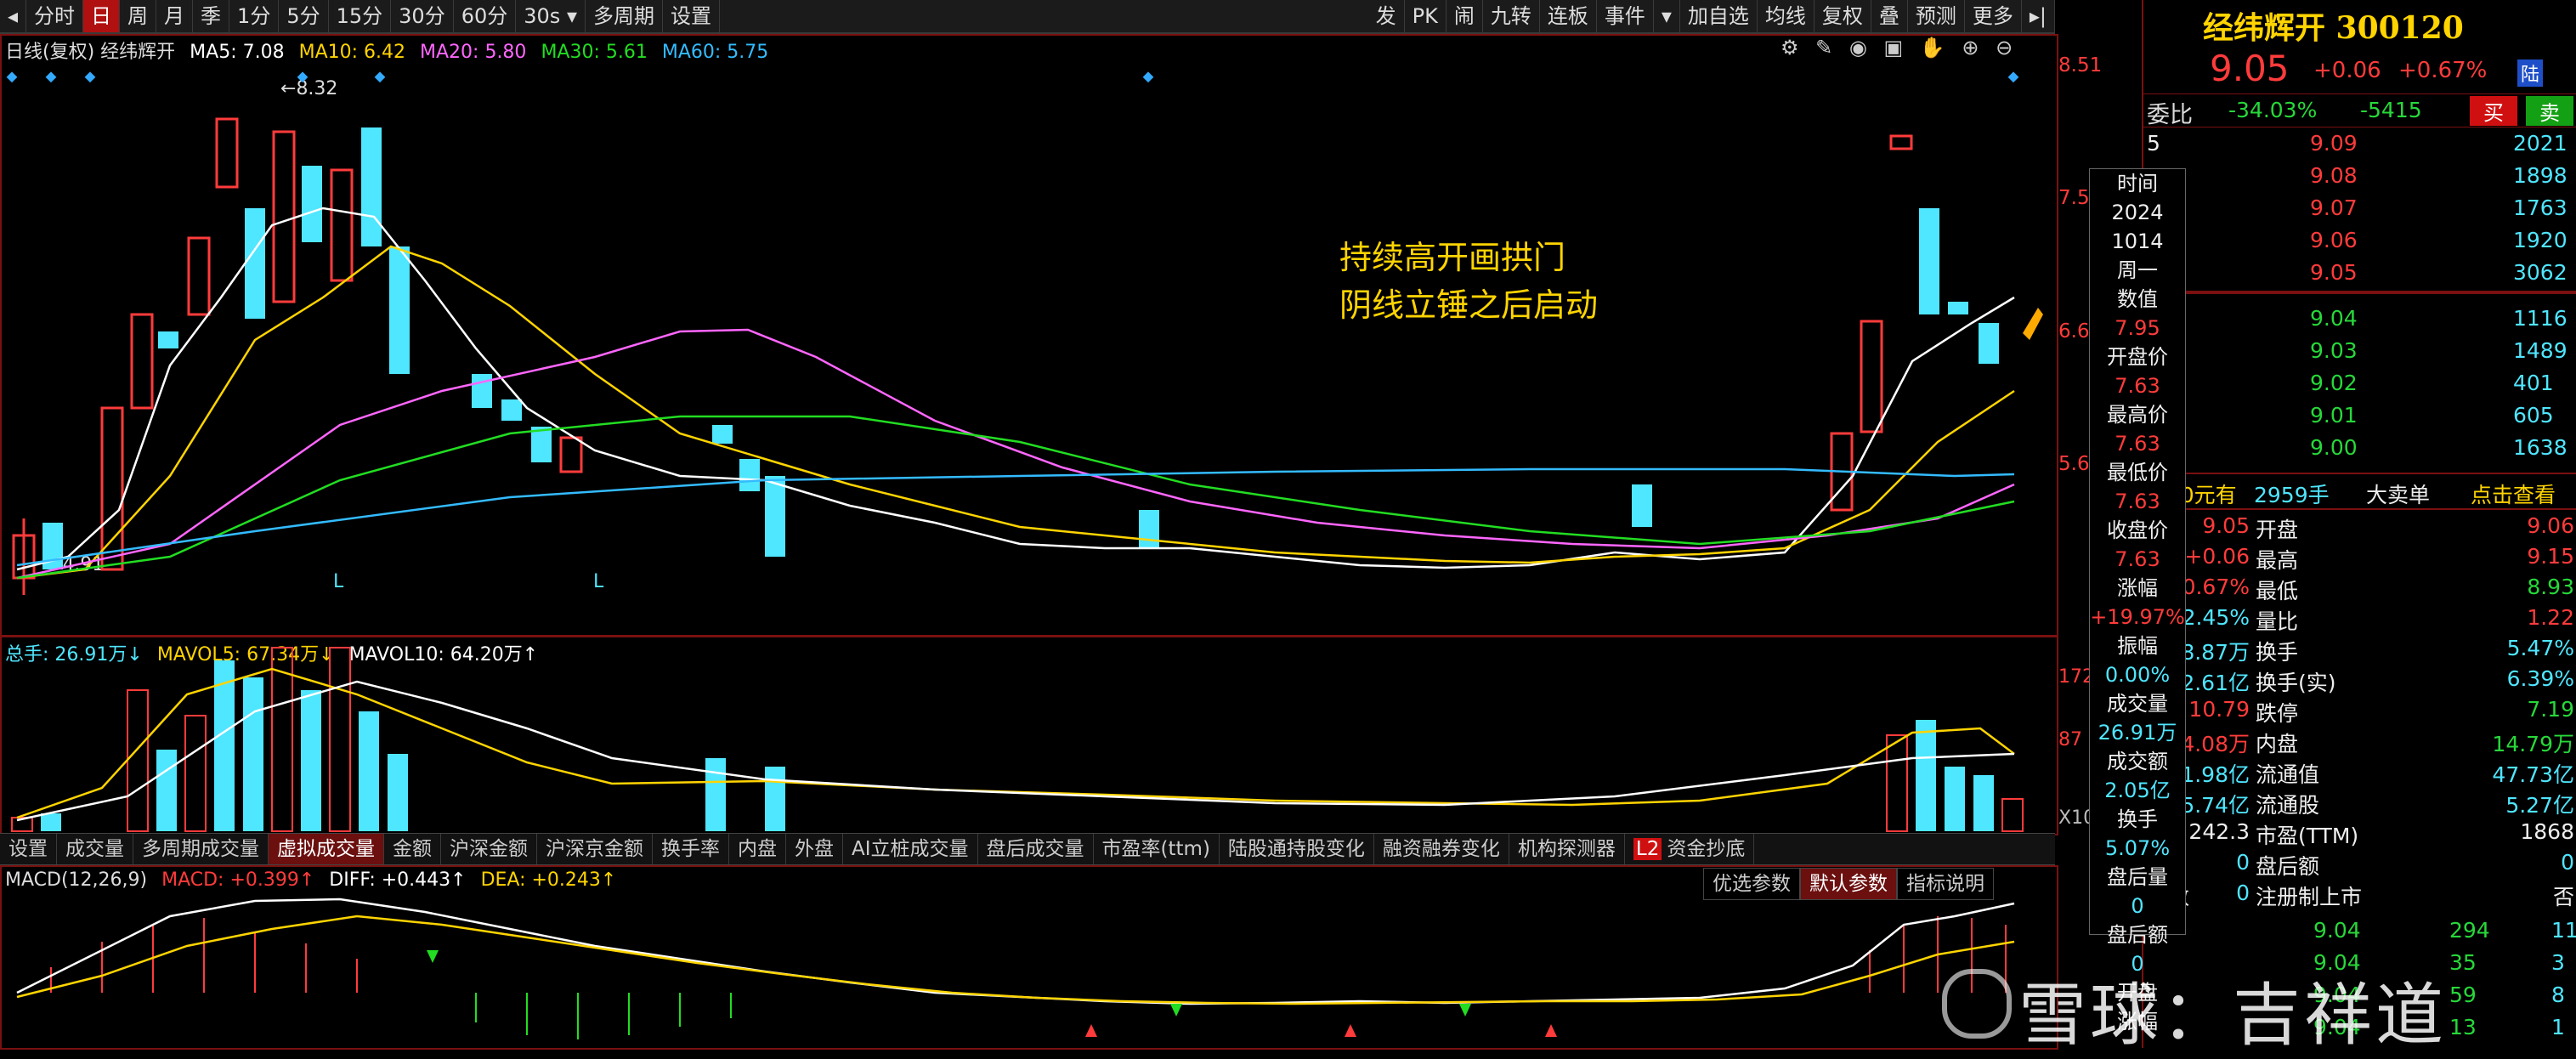 Image resolution: width=2576 pixels, height=1059 pixels. Describe the element at coordinates (910, 849) in the screenshot. I see `tab-ai-volume: AI立桩成交量` at that location.